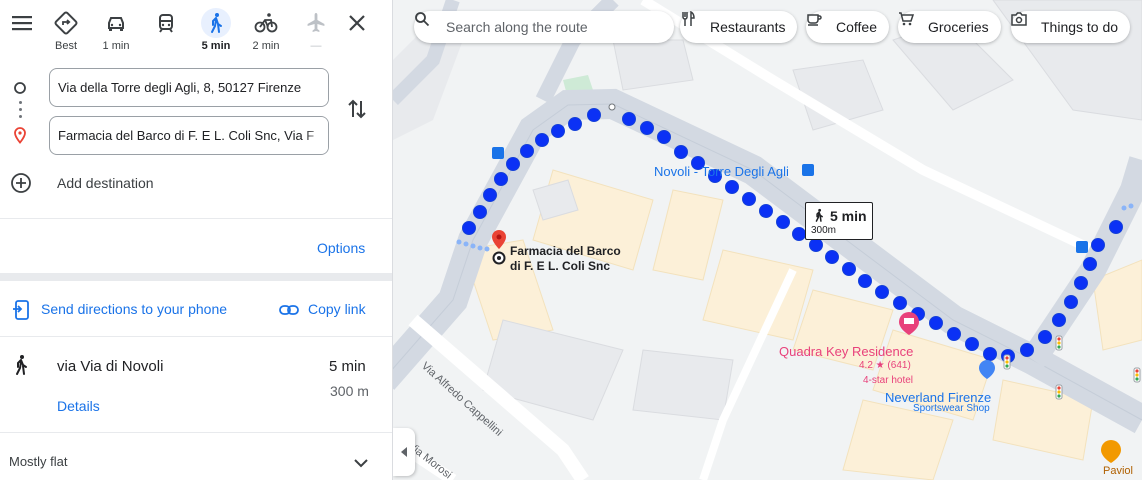 This screenshot has width=1142, height=480. What do you see at coordinates (266, 23) in the screenshot?
I see `bike-icon` at bounding box center [266, 23].